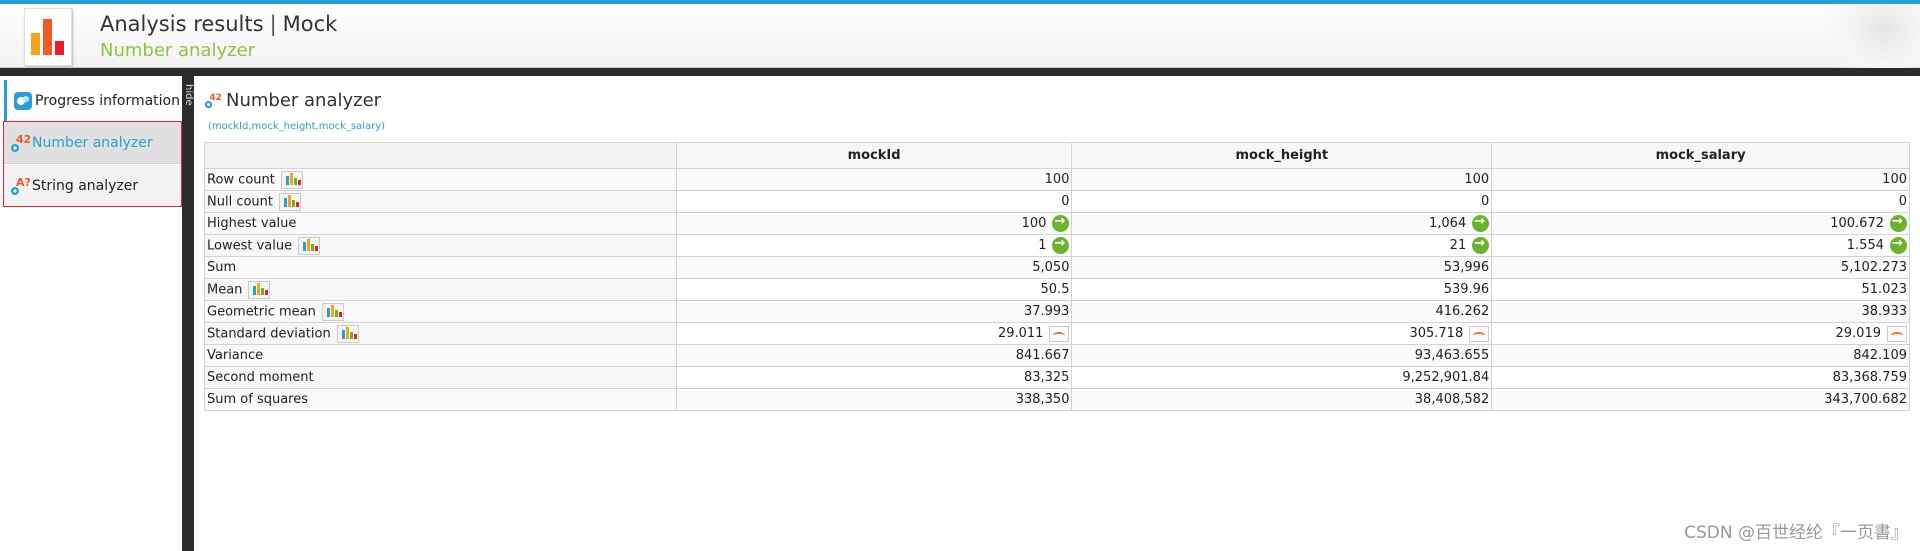 This screenshot has height=551, width=1920. I want to click on string-analyzer-icon: A?, so click(20, 185).